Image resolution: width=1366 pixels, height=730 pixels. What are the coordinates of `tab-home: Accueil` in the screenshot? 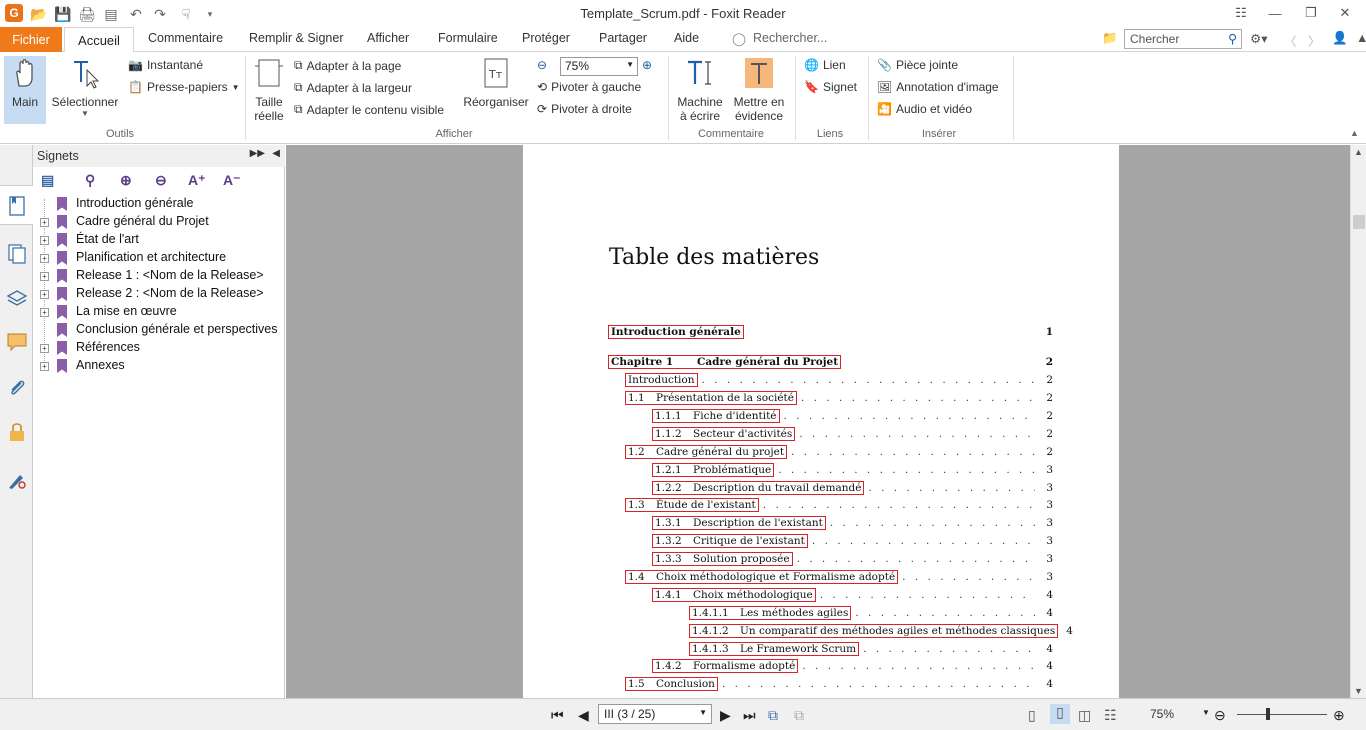 It's located at (99, 40).